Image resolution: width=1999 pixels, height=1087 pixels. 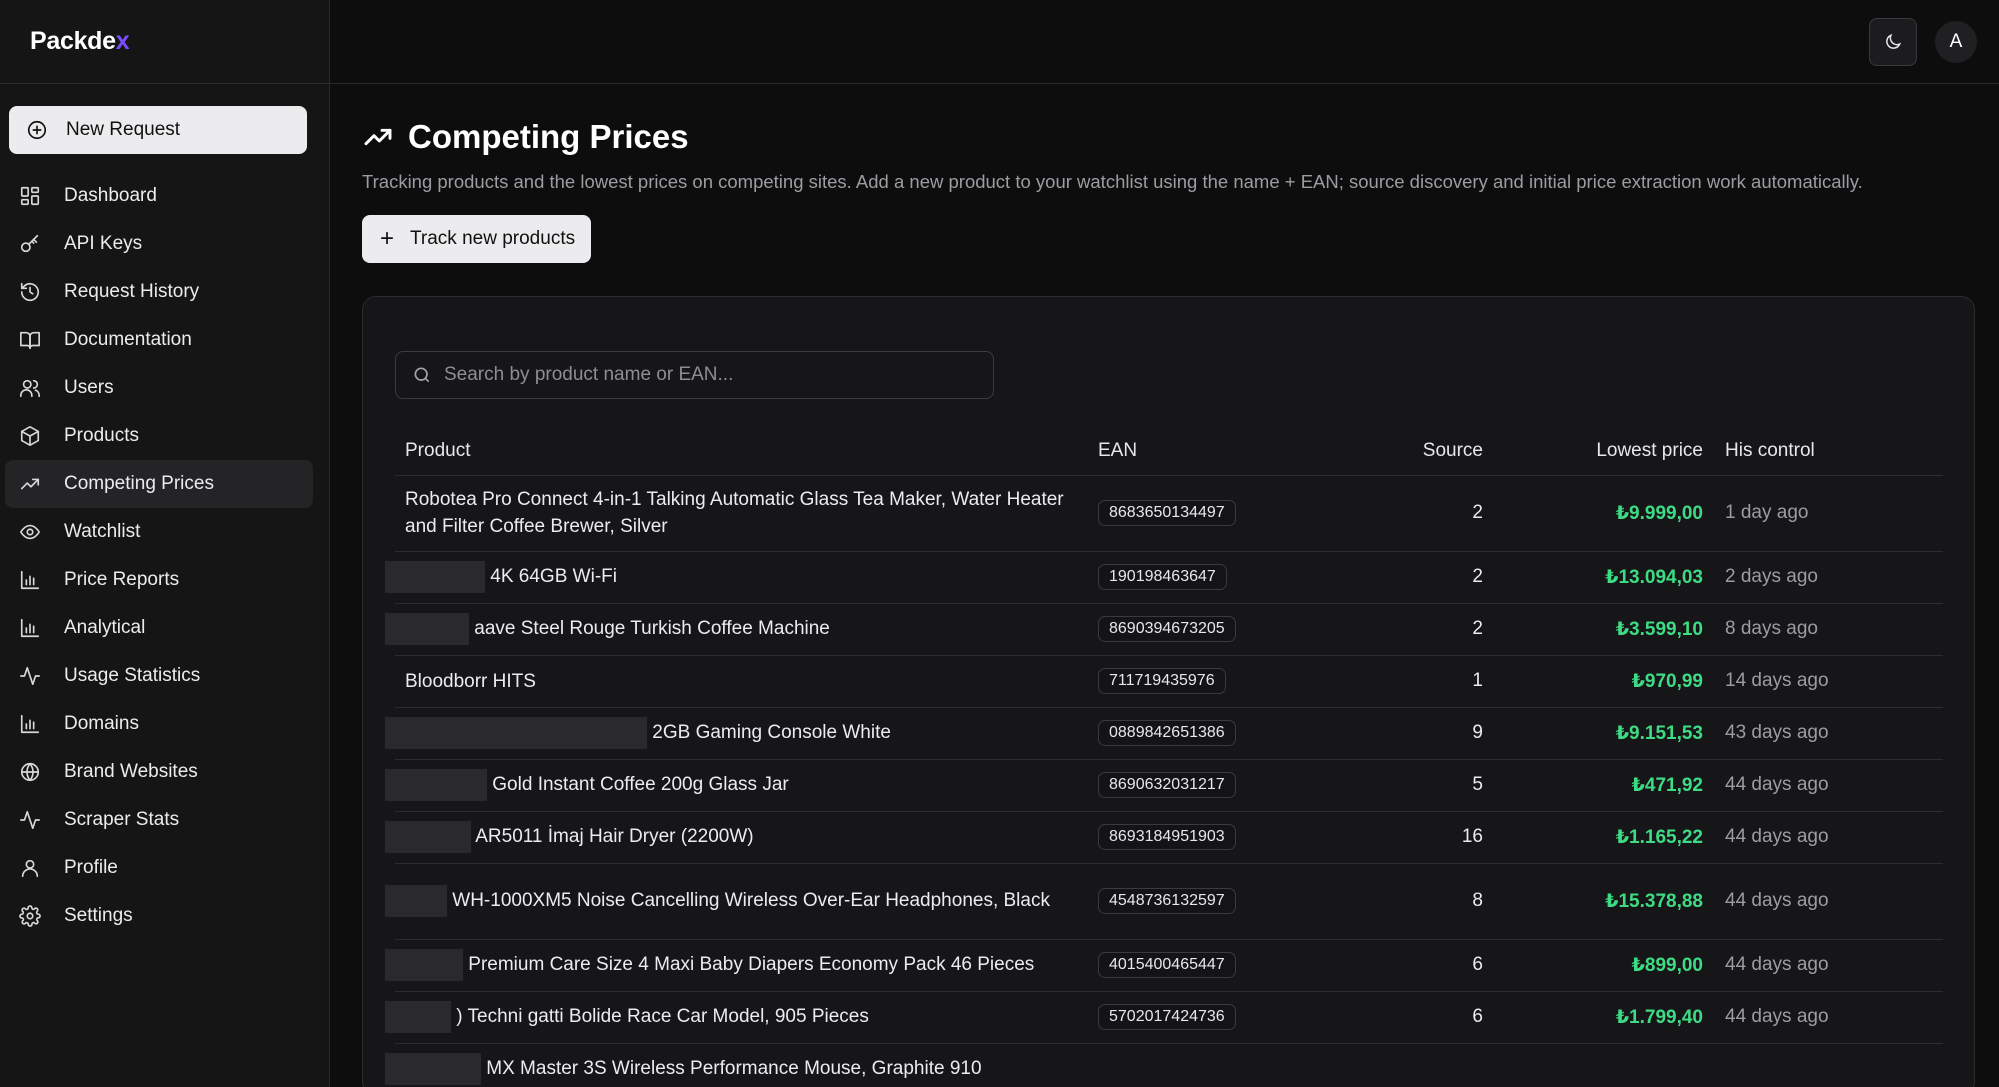 What do you see at coordinates (132, 675) in the screenshot?
I see `sidebar-item-label: Usage Statistics` at bounding box center [132, 675].